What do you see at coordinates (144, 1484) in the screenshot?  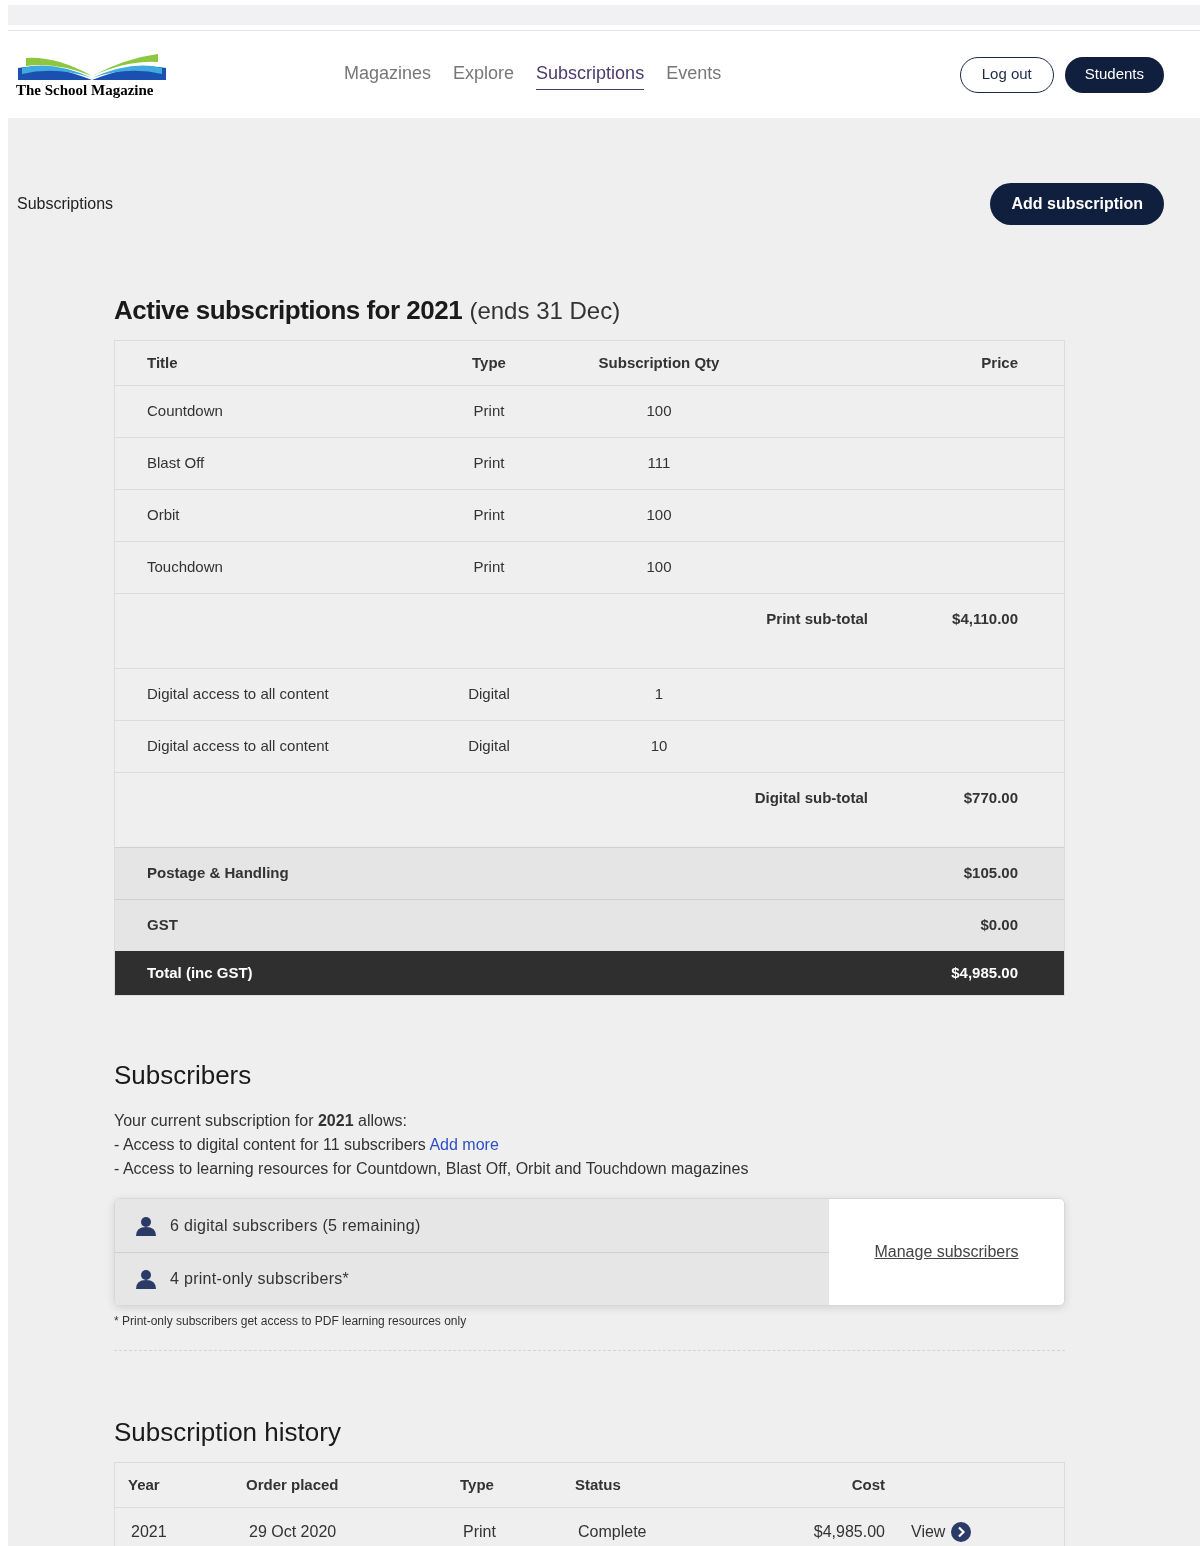 I see `column-header: Year` at bounding box center [144, 1484].